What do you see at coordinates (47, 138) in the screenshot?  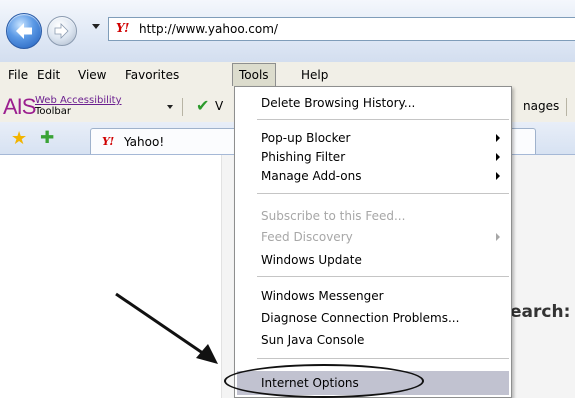 I see `add-favorite-icon: ✚` at bounding box center [47, 138].